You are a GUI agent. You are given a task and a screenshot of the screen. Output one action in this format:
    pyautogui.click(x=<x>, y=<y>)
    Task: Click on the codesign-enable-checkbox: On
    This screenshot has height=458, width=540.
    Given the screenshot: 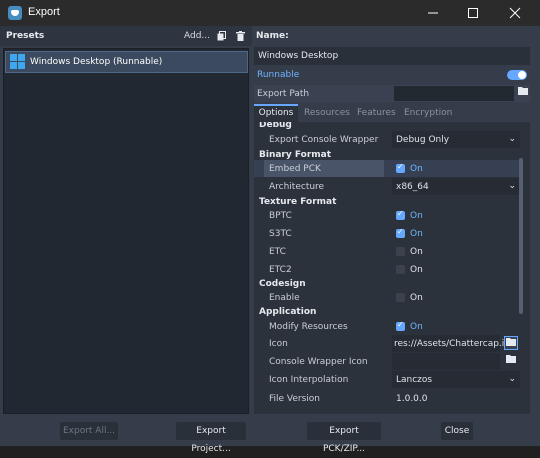 What is the action you would take?
    pyautogui.click(x=456, y=297)
    